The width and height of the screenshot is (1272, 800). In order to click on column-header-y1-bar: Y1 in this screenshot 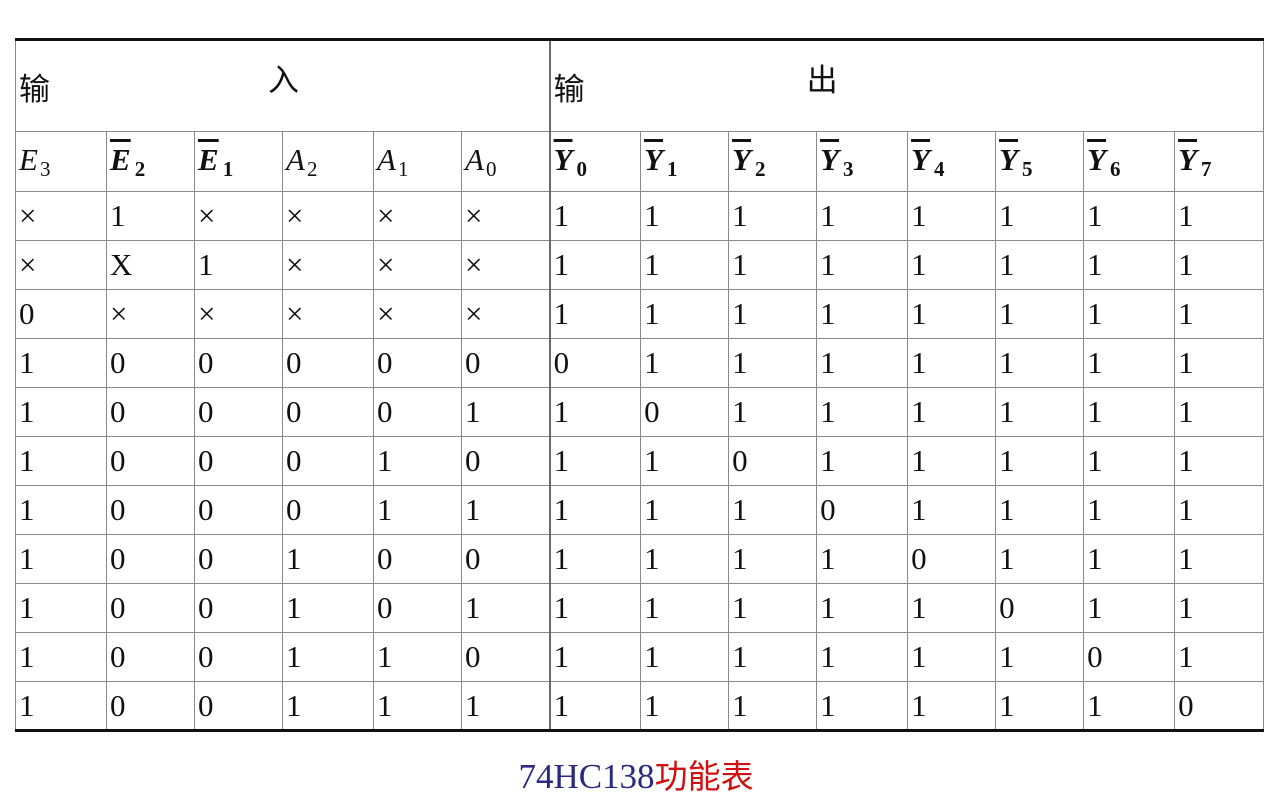, I will do `click(685, 161)`.